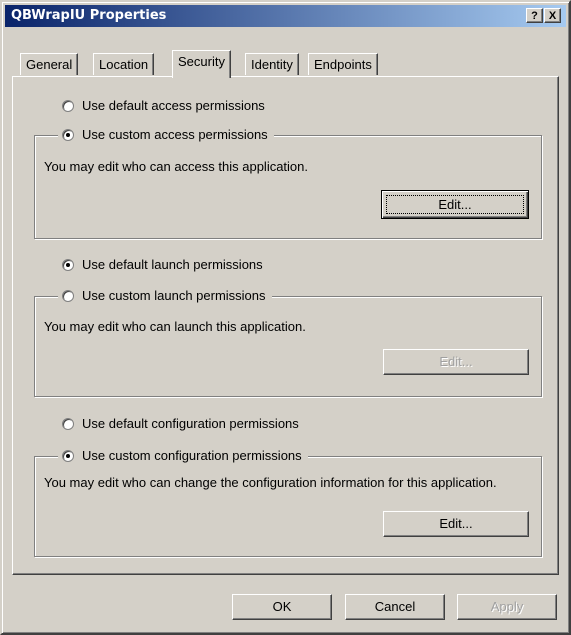 The image size is (571, 635). What do you see at coordinates (288, 506) in the screenshot?
I see `configuration-permissions-group` at bounding box center [288, 506].